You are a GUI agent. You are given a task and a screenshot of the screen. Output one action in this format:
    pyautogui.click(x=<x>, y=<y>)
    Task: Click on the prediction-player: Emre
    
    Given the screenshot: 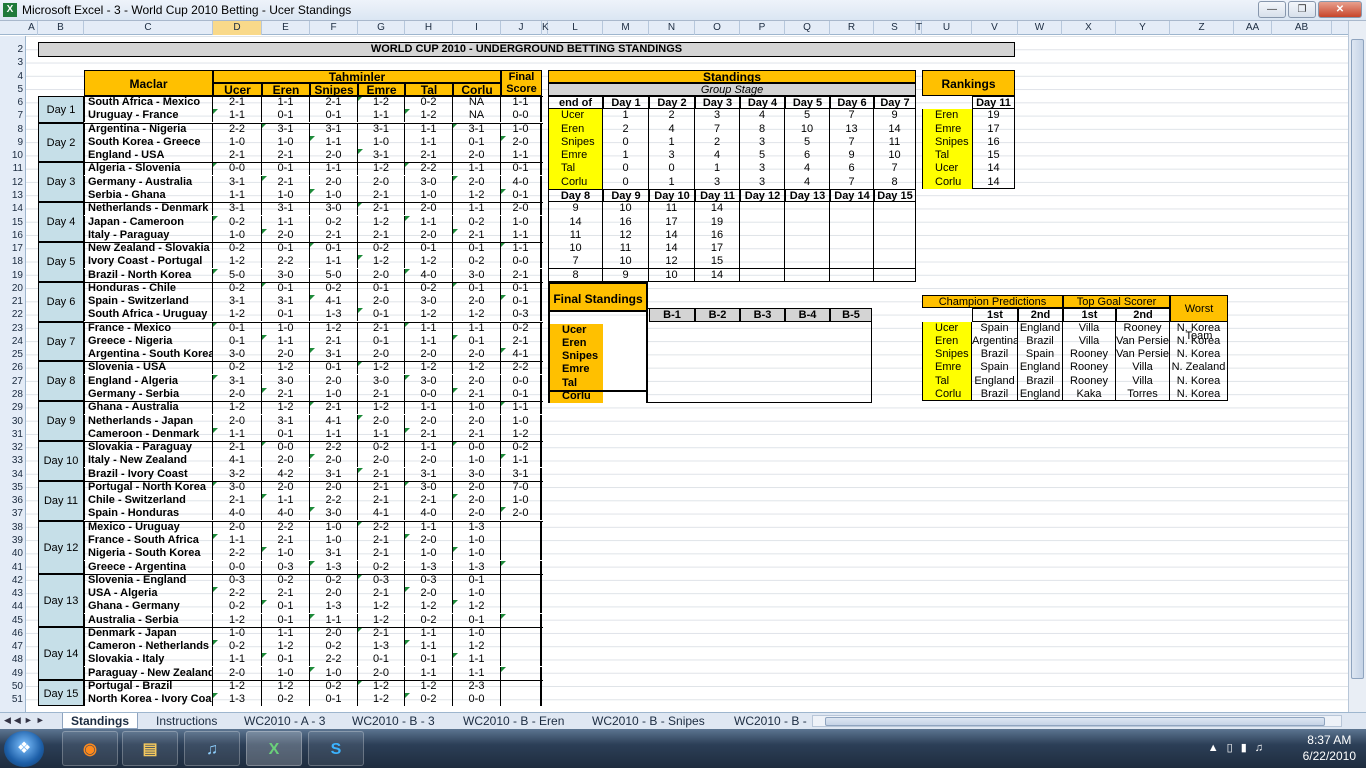 What is the action you would take?
    pyautogui.click(x=947, y=368)
    